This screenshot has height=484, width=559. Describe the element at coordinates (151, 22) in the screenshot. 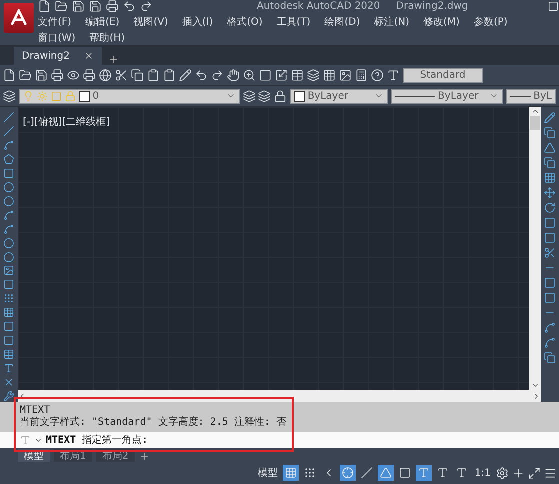

I see `menu-item: 视图(V)` at that location.